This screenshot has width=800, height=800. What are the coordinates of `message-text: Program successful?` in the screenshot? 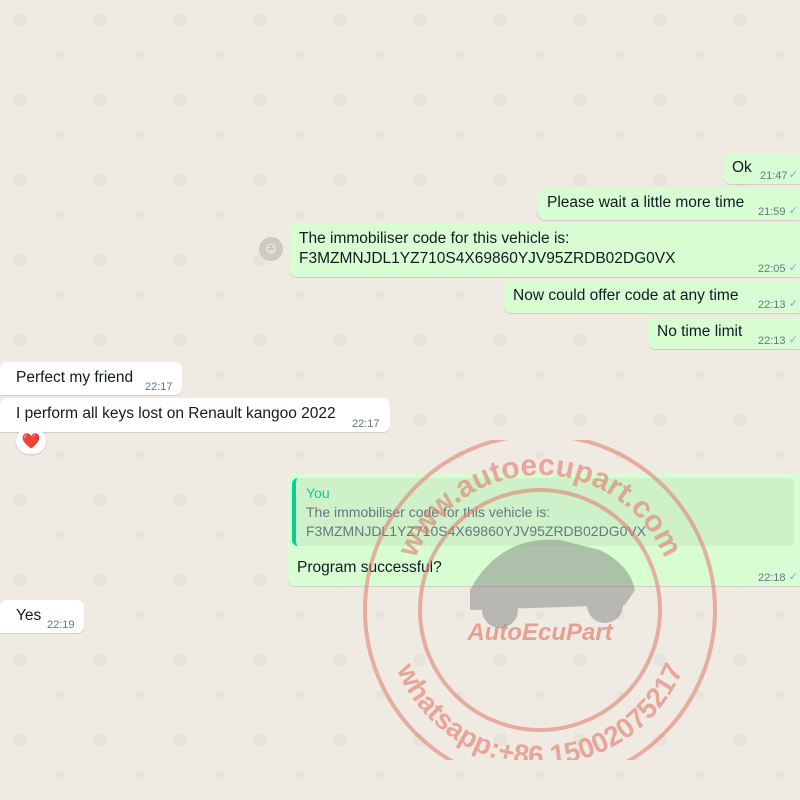 It's located at (369, 567).